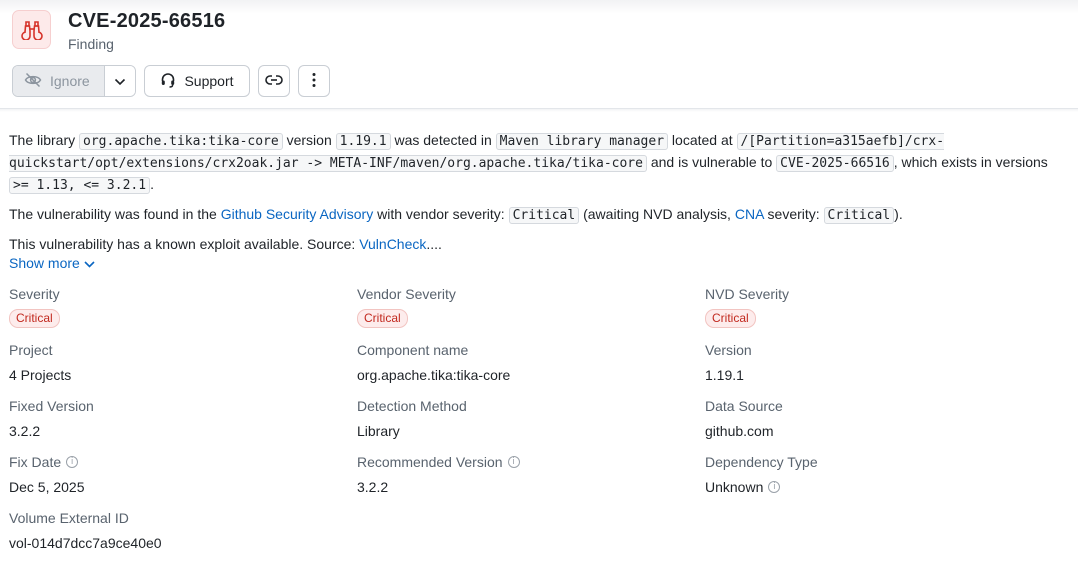  What do you see at coordinates (51, 406) in the screenshot?
I see `field-label: Fixed Version` at bounding box center [51, 406].